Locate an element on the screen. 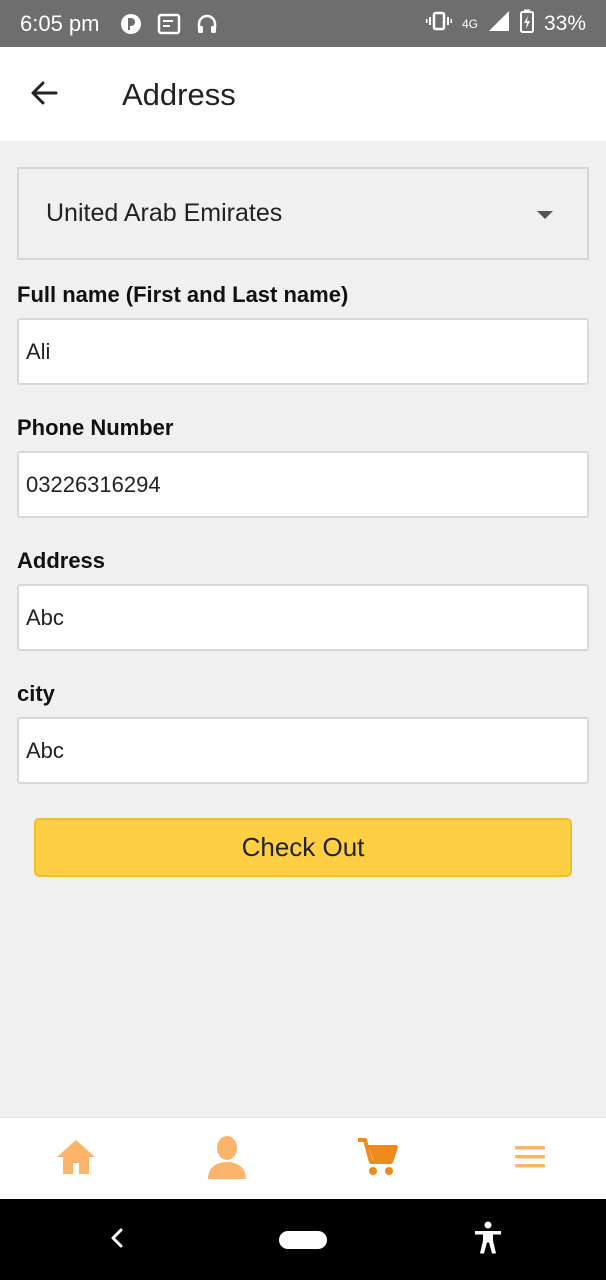 This screenshot has width=606, height=1280. nav-cart is located at coordinates (377, 1159).